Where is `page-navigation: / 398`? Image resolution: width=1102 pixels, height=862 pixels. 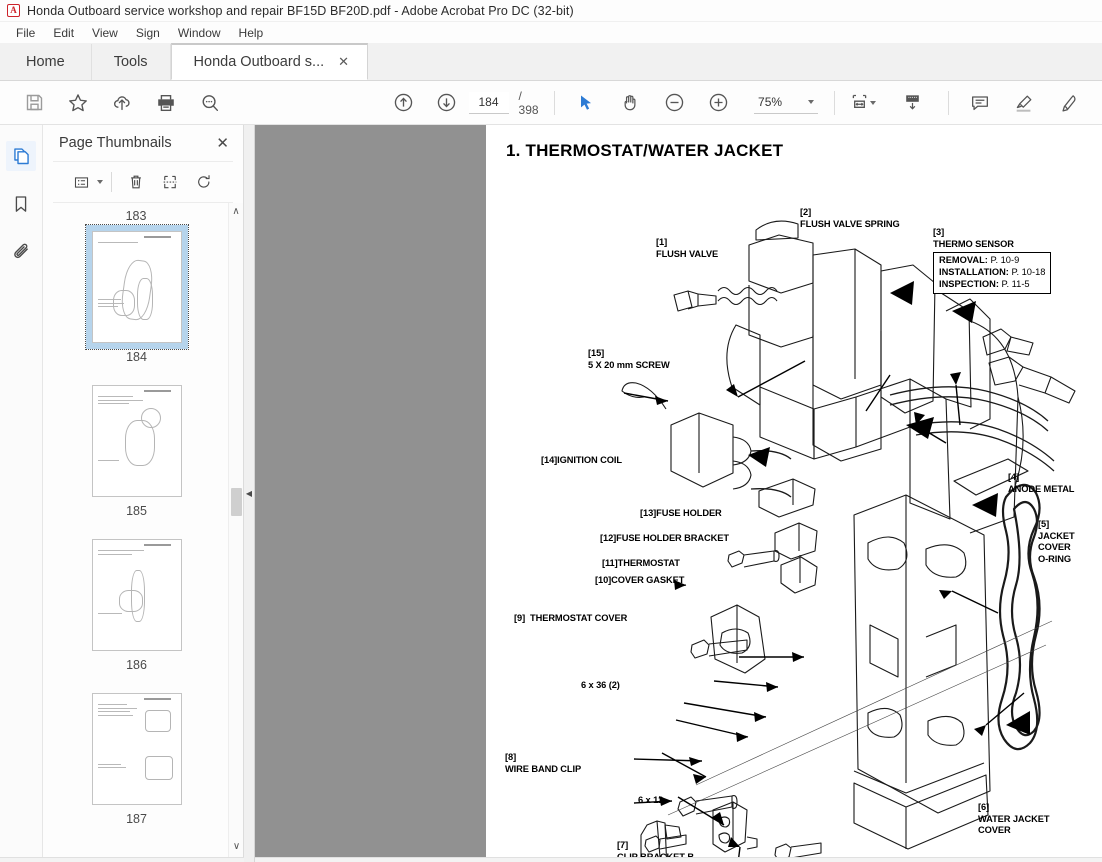 page-navigation: / 398 is located at coordinates (463, 103).